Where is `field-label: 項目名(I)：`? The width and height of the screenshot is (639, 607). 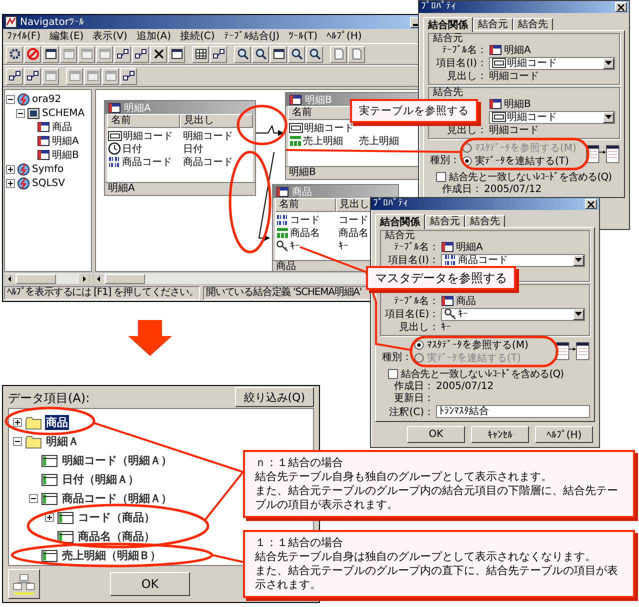
field-label: 項目名(I)： is located at coordinates (461, 63).